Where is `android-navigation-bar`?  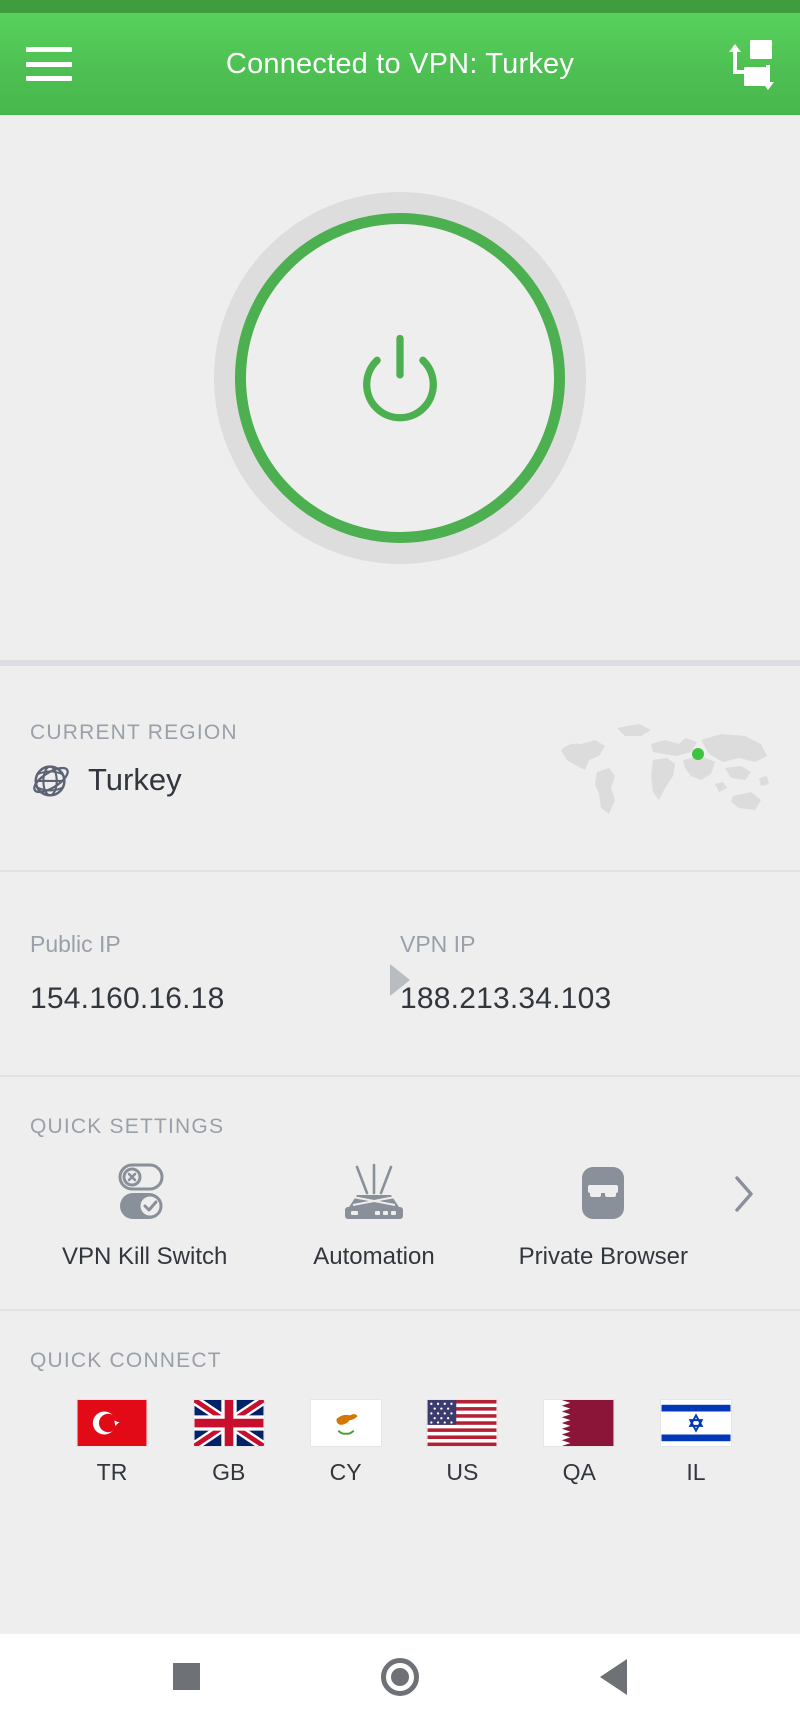
android-navigation-bar is located at coordinates (400, 1676).